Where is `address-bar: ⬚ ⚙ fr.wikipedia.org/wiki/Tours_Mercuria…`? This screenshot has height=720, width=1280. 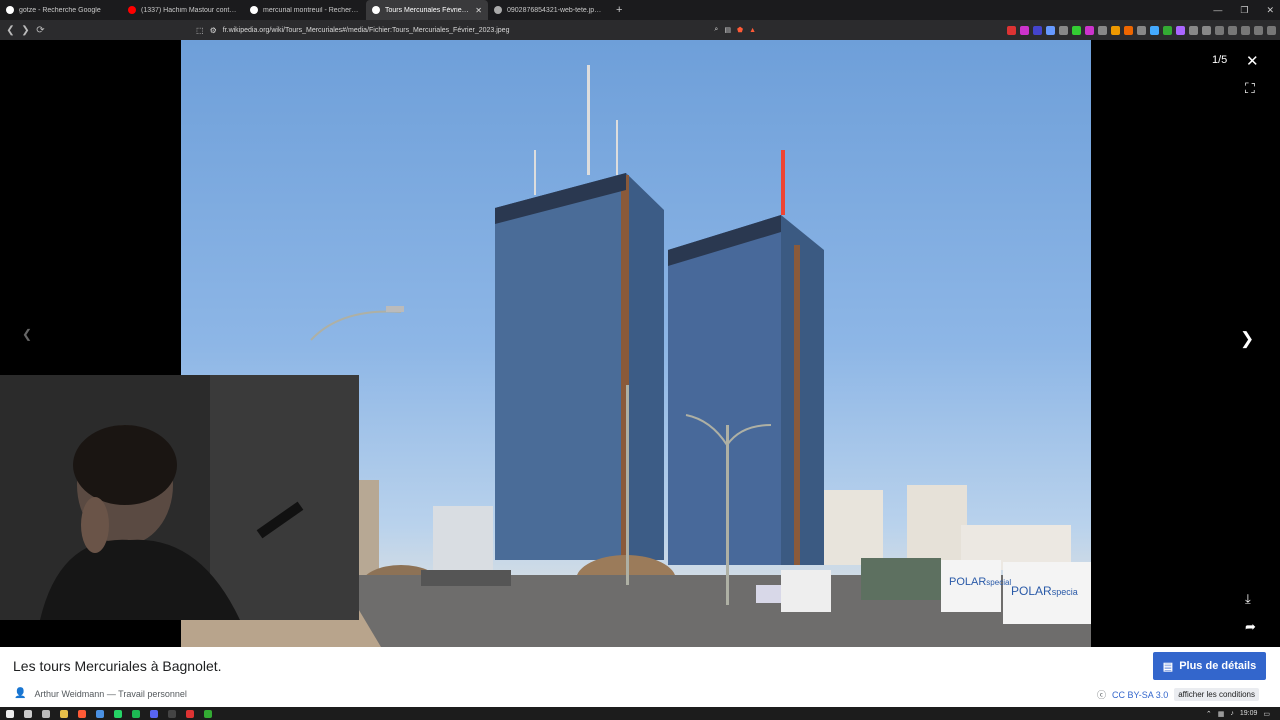
address-bar: ⬚ ⚙ fr.wikipedia.org/wiki/Tours_Mercuria… is located at coordinates (476, 30).